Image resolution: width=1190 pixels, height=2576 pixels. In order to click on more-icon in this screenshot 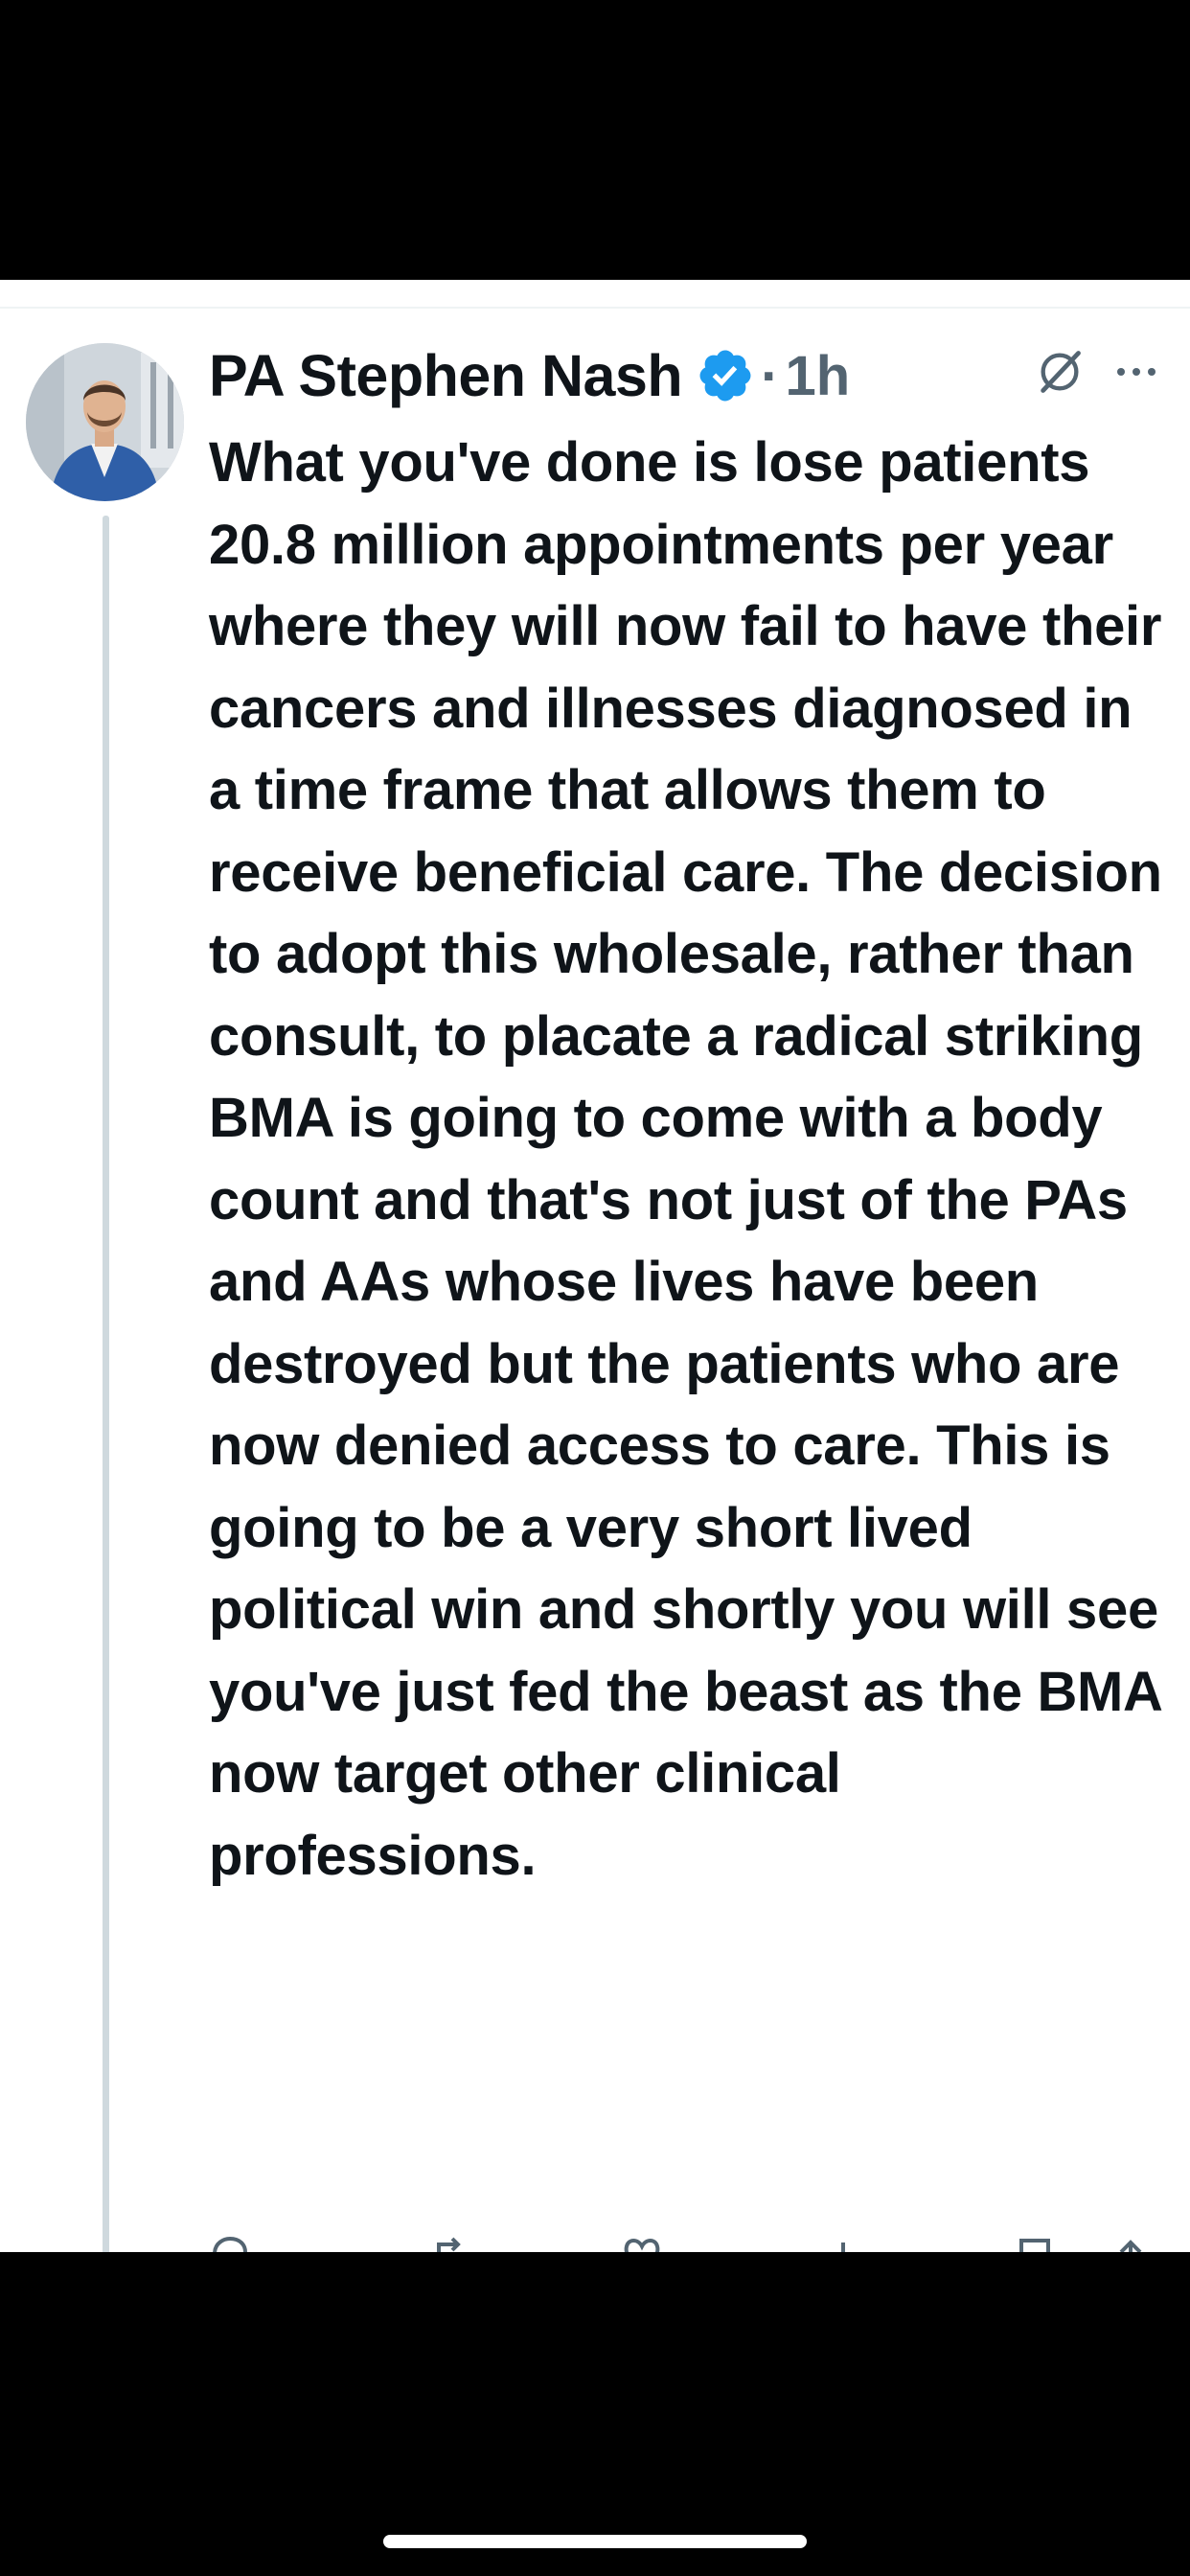, I will do `click(1136, 371)`.